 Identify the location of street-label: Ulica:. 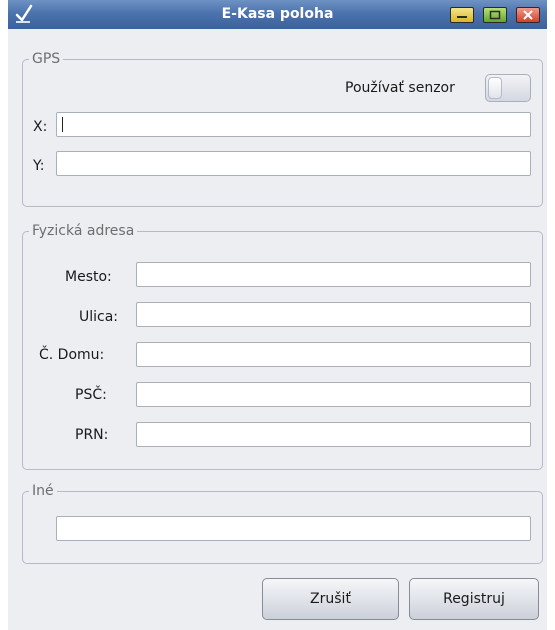
(99, 317).